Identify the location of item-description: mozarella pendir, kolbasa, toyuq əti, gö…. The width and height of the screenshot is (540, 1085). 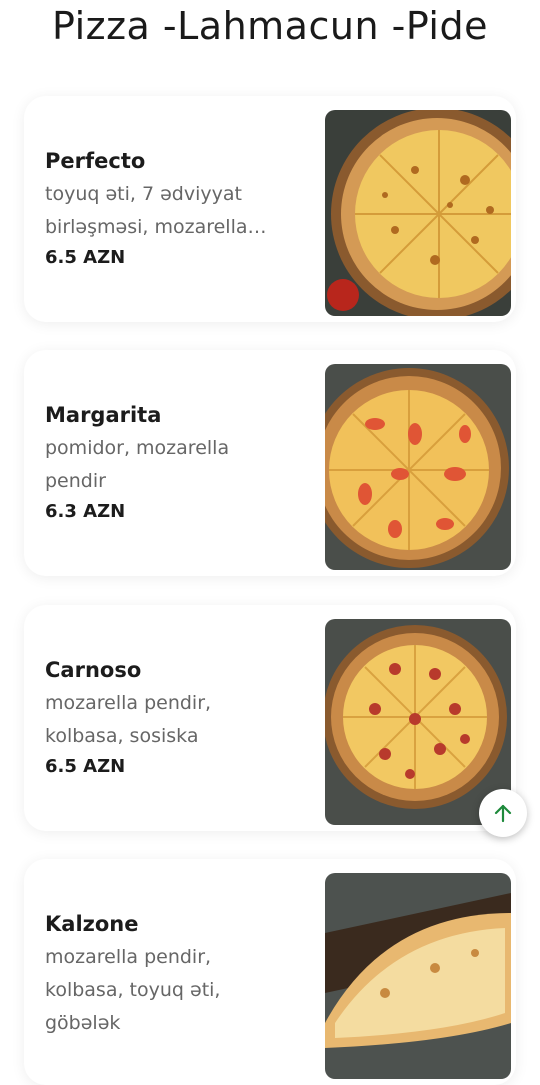
(133, 990).